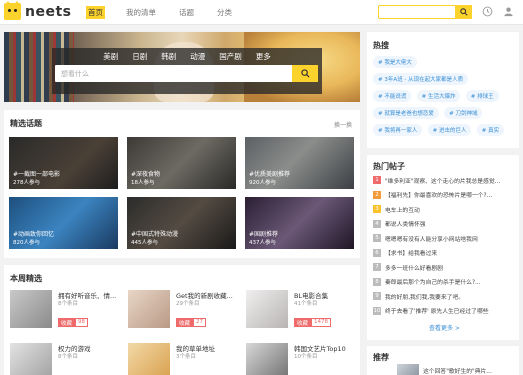 The width and height of the screenshot is (523, 375). Describe the element at coordinates (143, 183) in the screenshot. I see `topic-participants: 18人参与` at that location.